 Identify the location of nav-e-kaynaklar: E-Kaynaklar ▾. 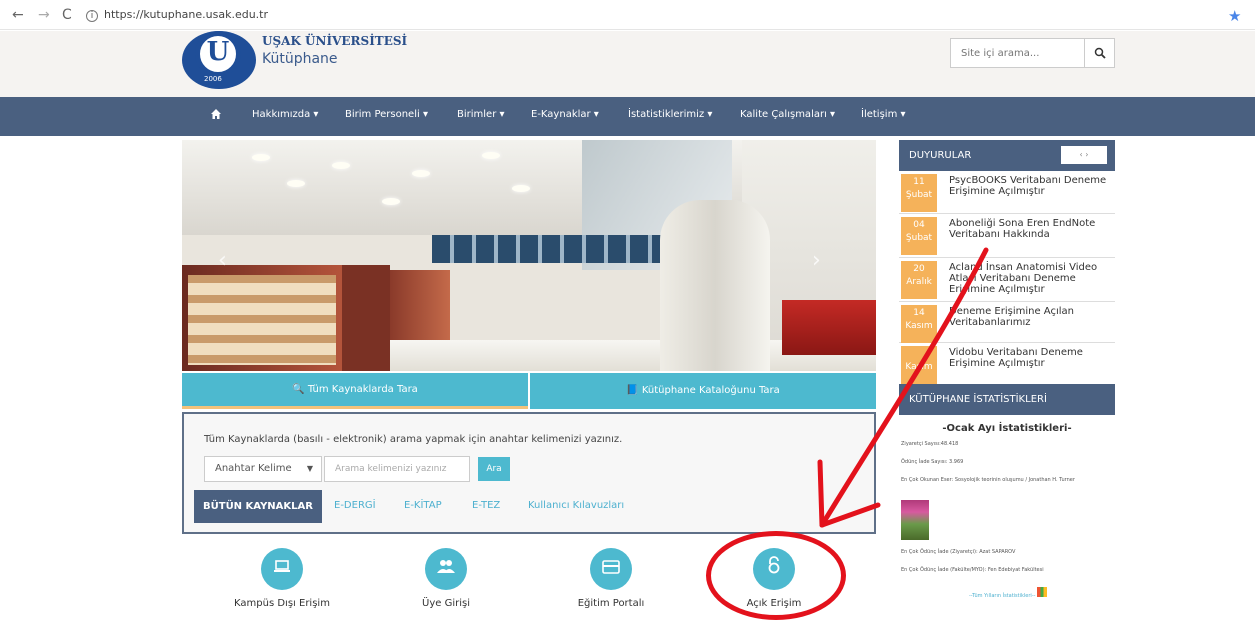
(565, 114).